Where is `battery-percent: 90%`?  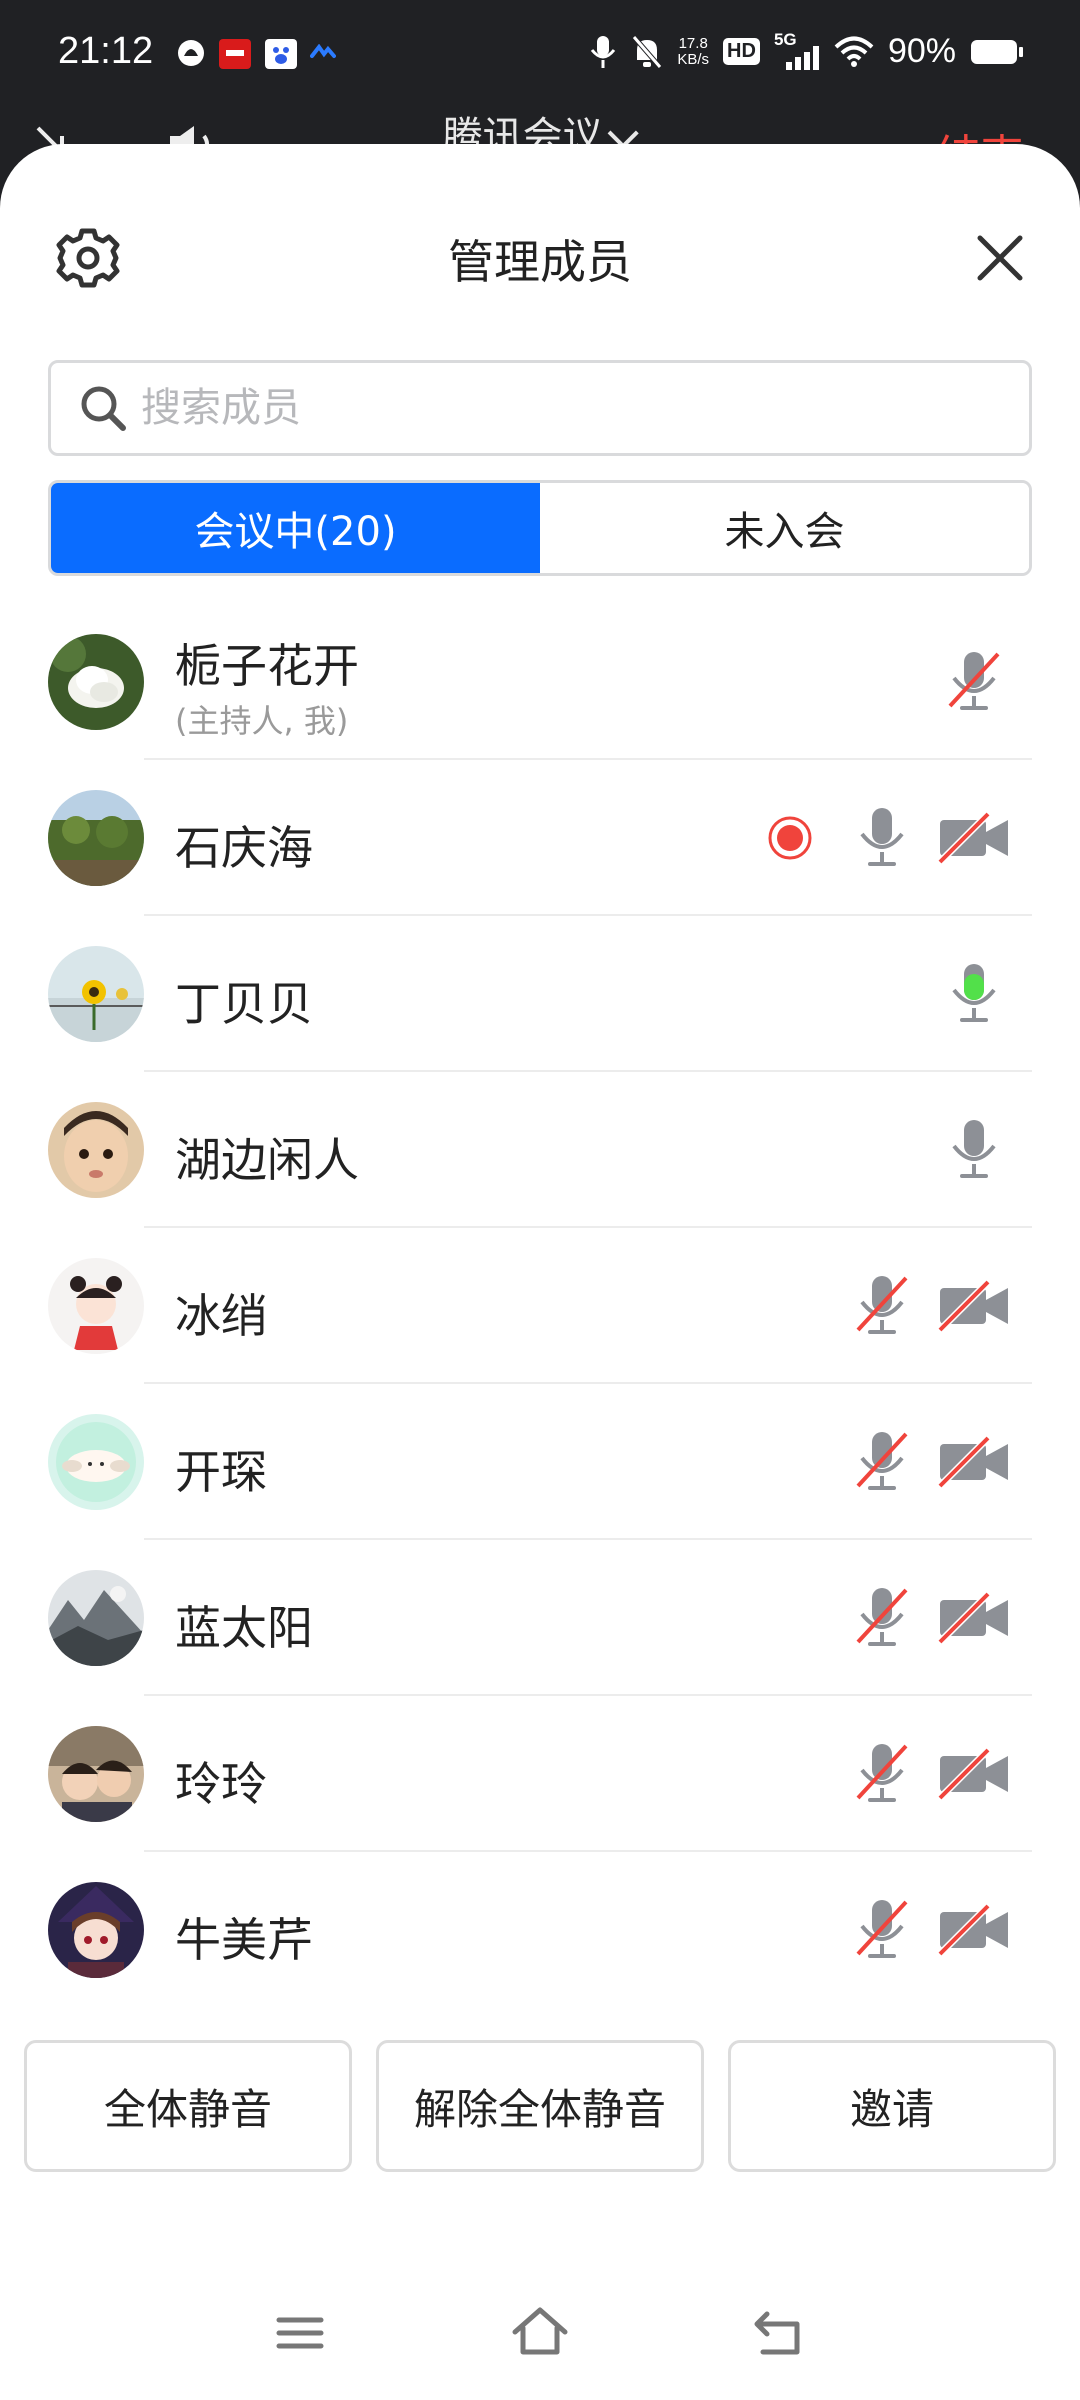
battery-percent: 90% is located at coordinates (921, 51).